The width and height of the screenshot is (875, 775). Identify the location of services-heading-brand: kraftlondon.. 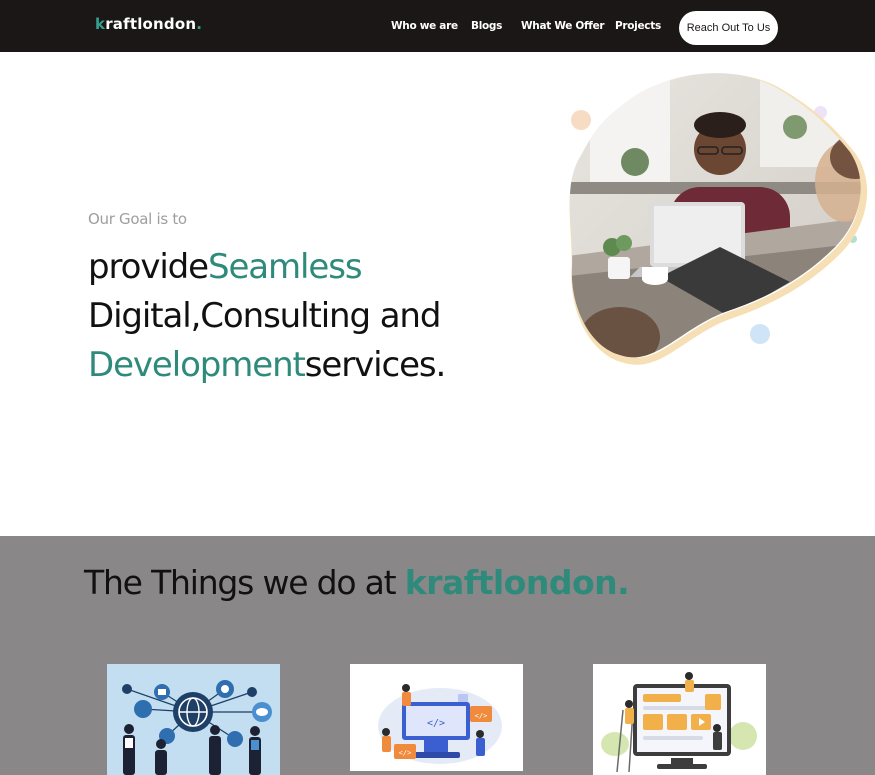
(517, 582).